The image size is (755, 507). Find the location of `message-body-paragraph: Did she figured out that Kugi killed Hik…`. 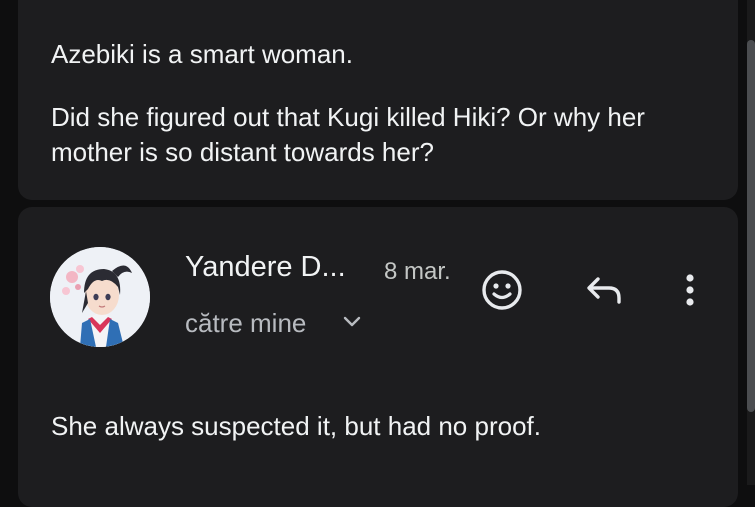

message-body-paragraph: Did she figured out that Kugi killed Hik… is located at coordinates (352, 134).